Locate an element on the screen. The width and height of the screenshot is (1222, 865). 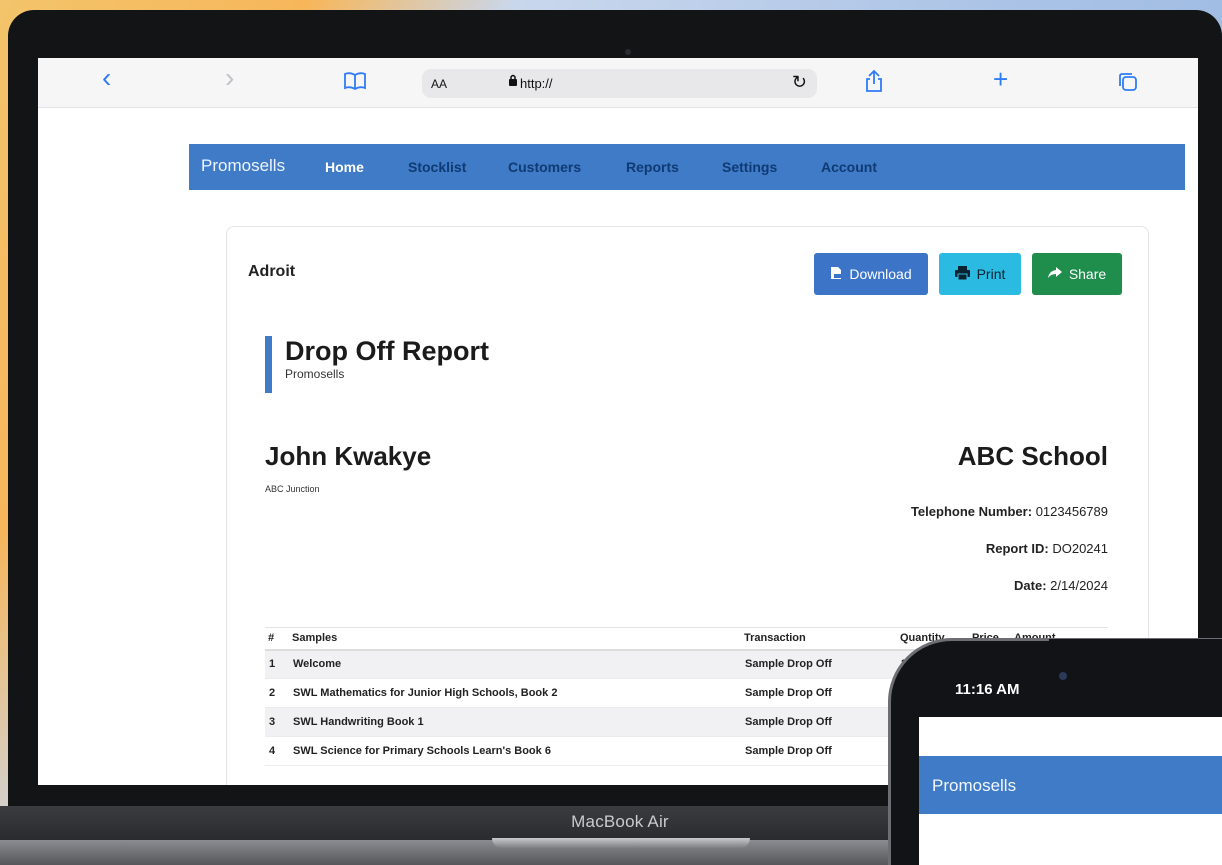
nav-item-reports: Reports is located at coordinates (652, 167).